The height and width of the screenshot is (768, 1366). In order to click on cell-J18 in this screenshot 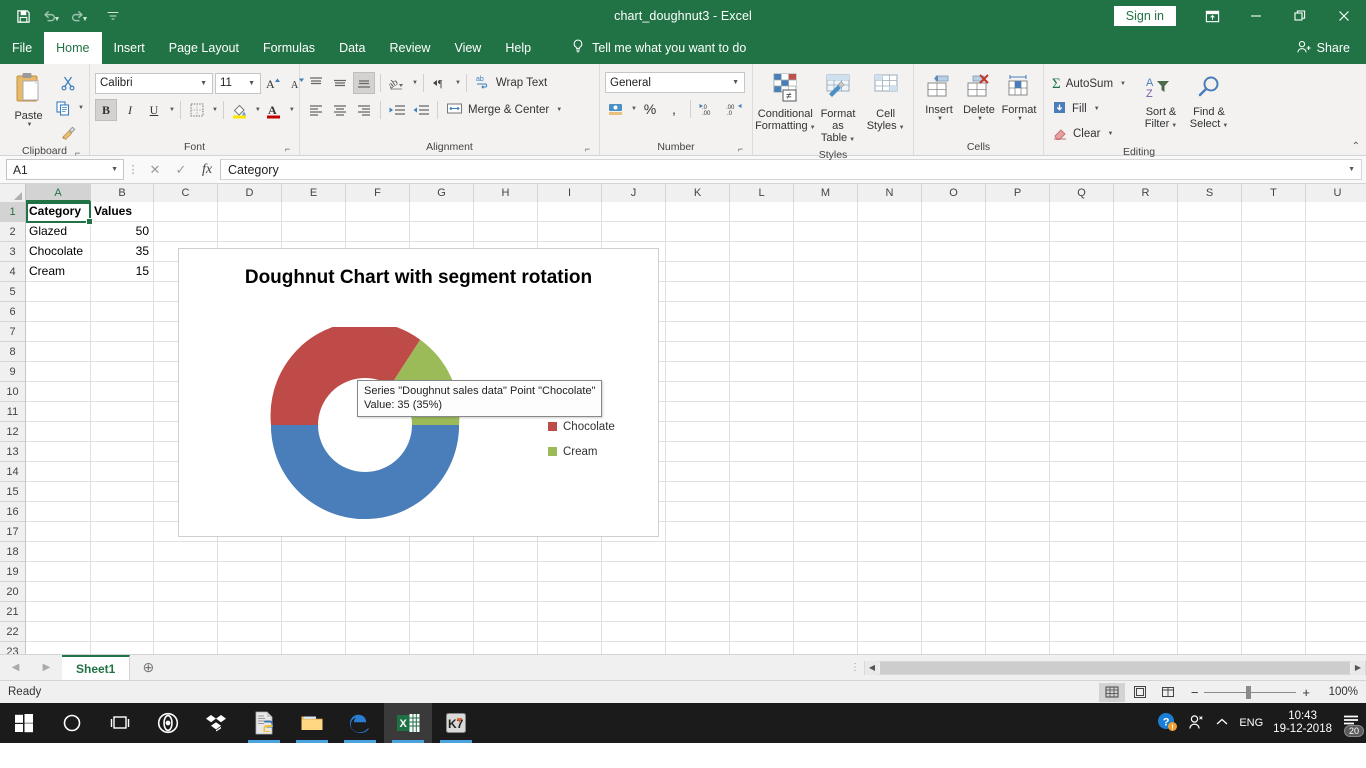, I will do `click(634, 552)`.